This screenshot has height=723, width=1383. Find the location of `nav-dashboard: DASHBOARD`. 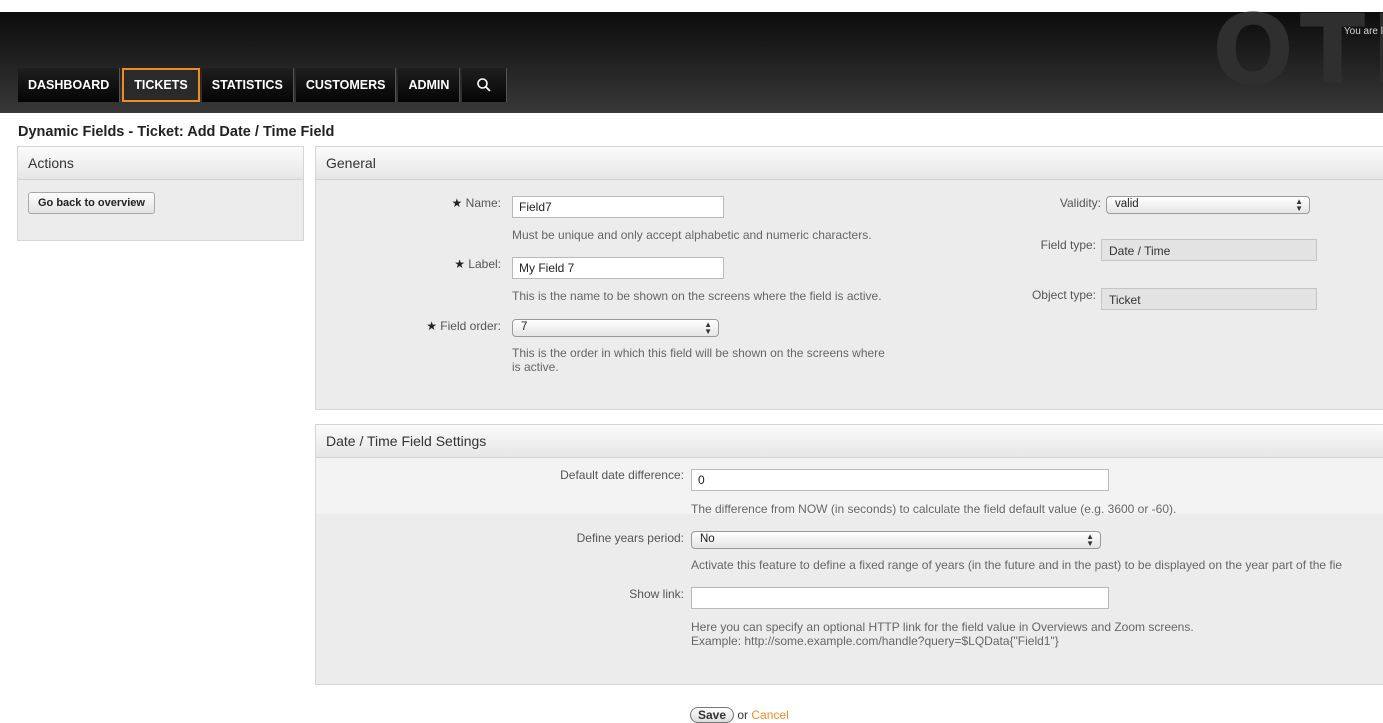

nav-dashboard: DASHBOARD is located at coordinates (69, 85).